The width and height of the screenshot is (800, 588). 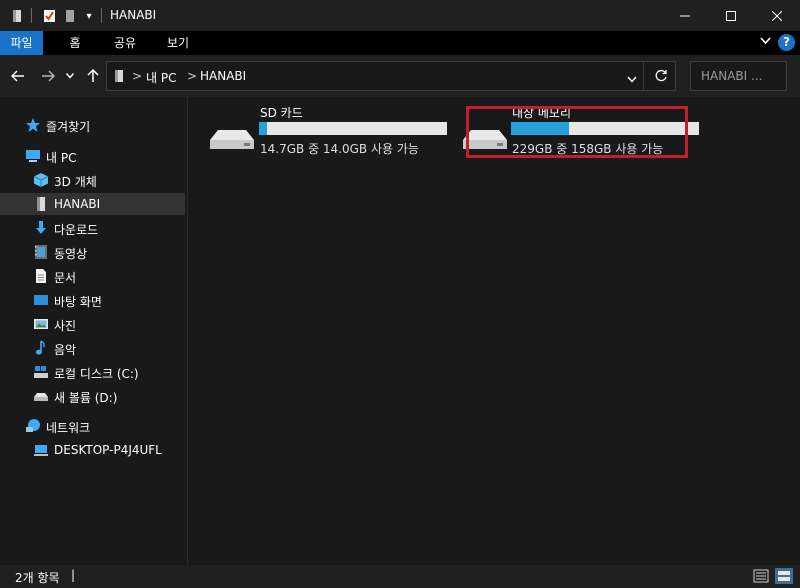 I want to click on back-button, so click(x=18, y=76).